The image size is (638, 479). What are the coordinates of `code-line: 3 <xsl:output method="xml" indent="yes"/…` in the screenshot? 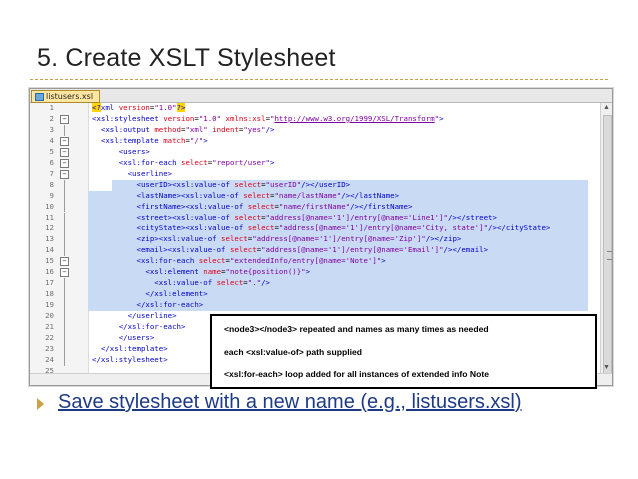 It's located at (315, 130).